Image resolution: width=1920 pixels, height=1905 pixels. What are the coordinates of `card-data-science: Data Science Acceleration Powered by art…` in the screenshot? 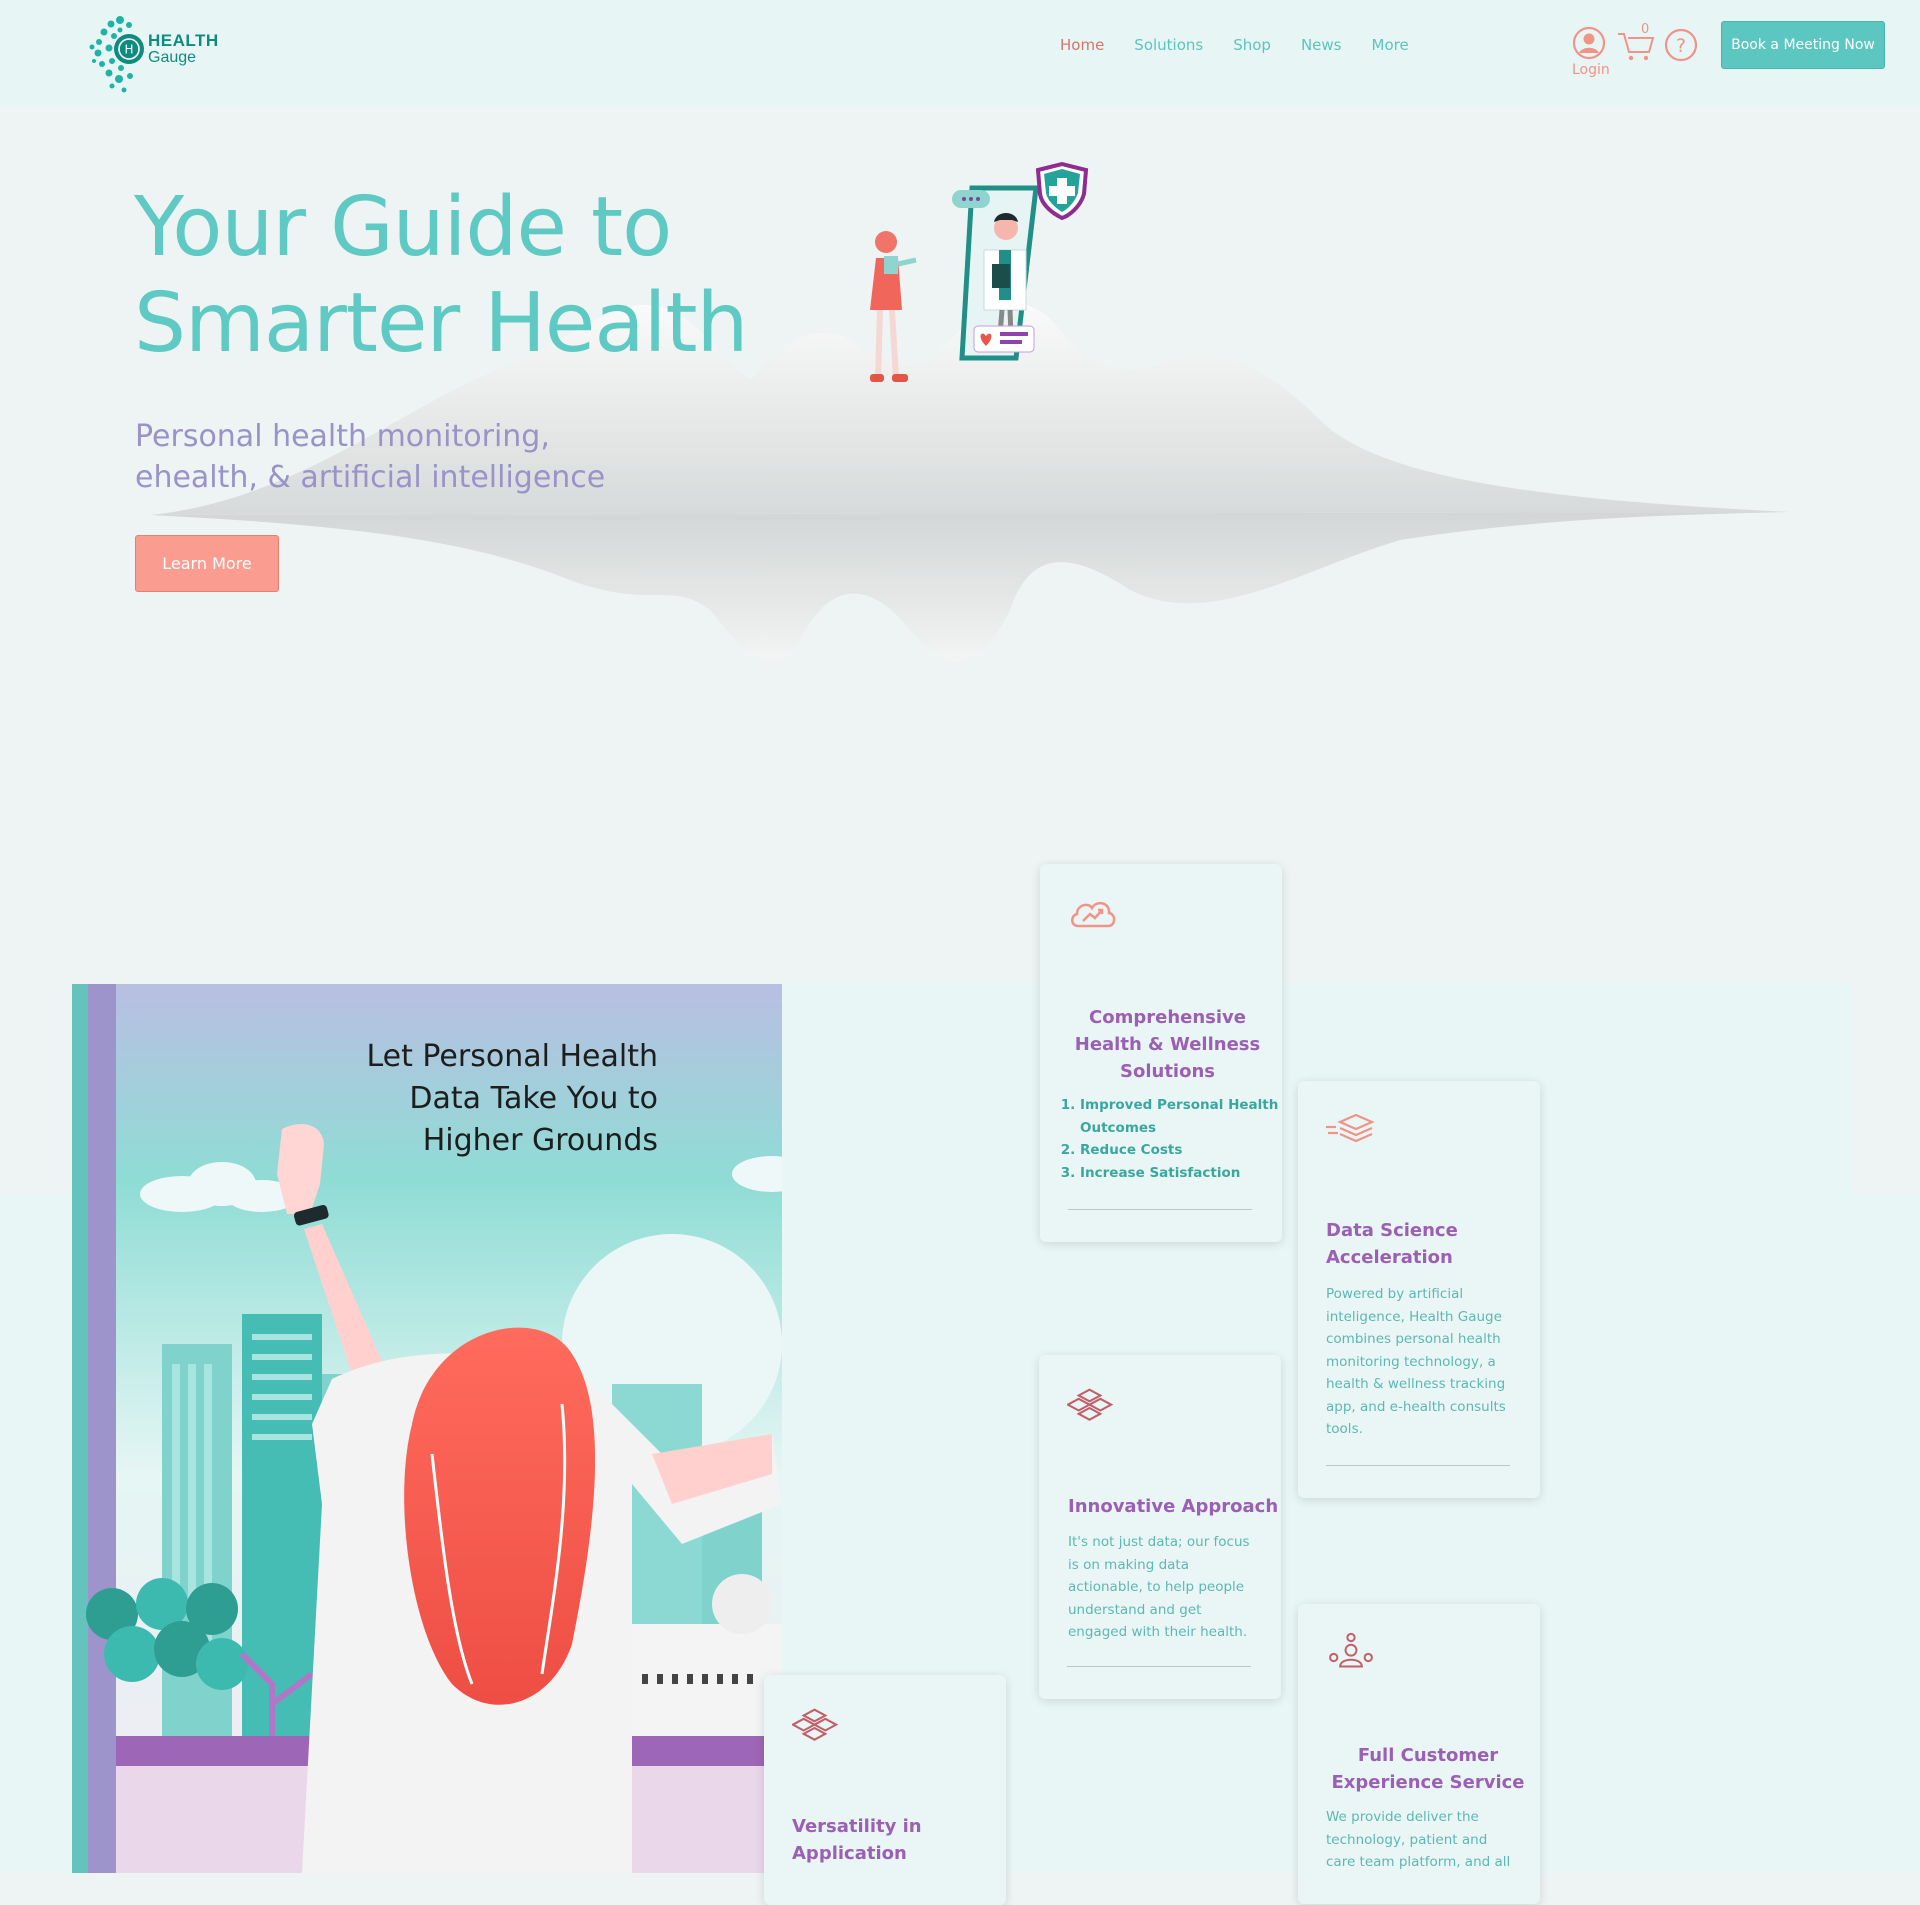 It's located at (1419, 1289).